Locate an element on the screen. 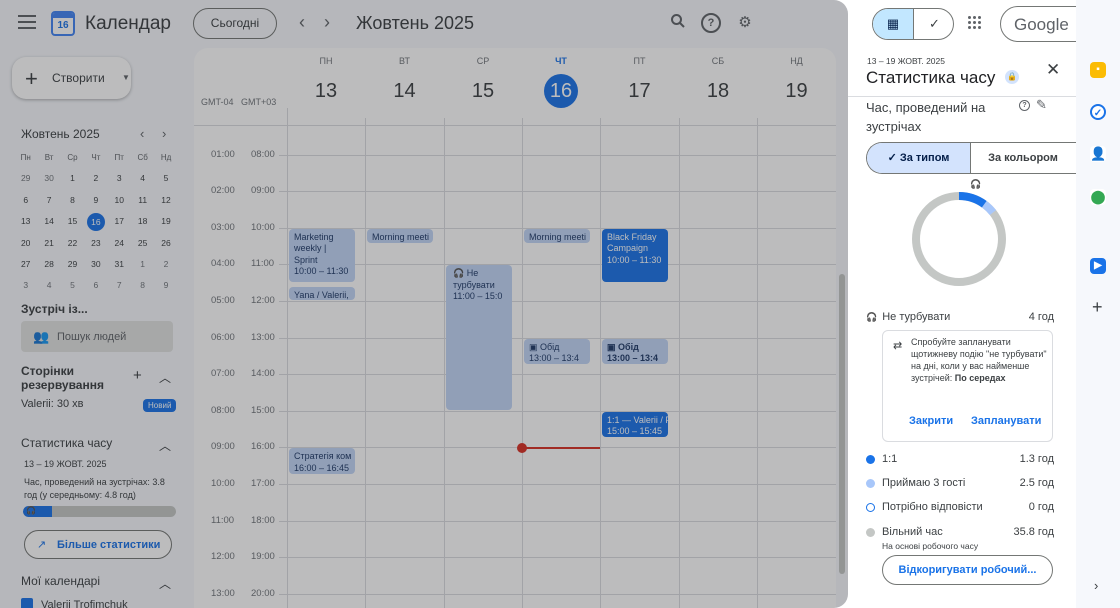 This screenshot has width=1120, height=608. day-header: ПТ 17 is located at coordinates (639, 83).